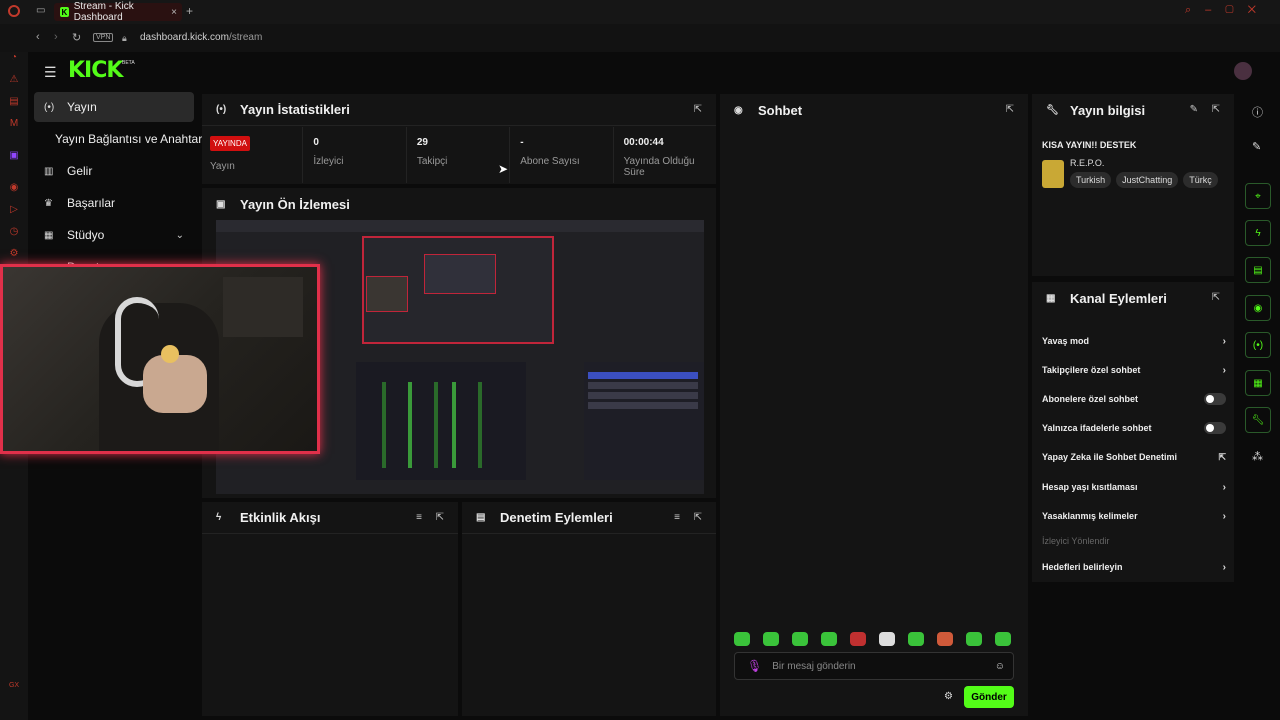  Describe the element at coordinates (989, 697) in the screenshot. I see `send-button: Gönder` at that location.